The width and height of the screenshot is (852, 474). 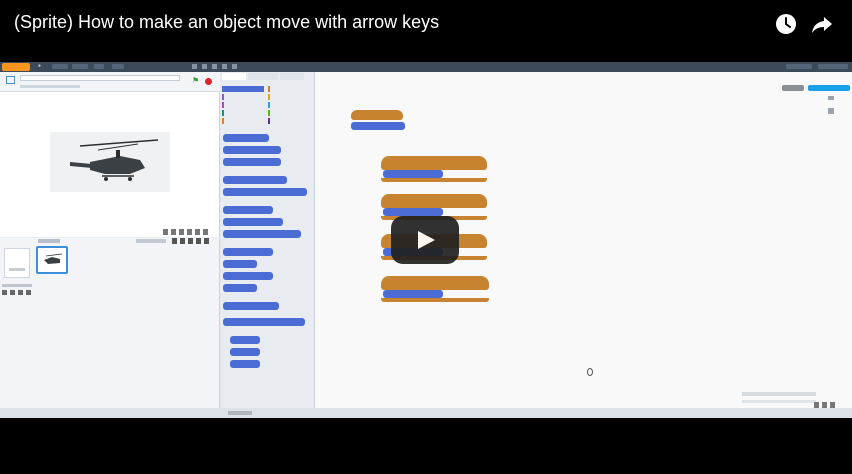 I want to click on block-turn-left, so click(x=252, y=162).